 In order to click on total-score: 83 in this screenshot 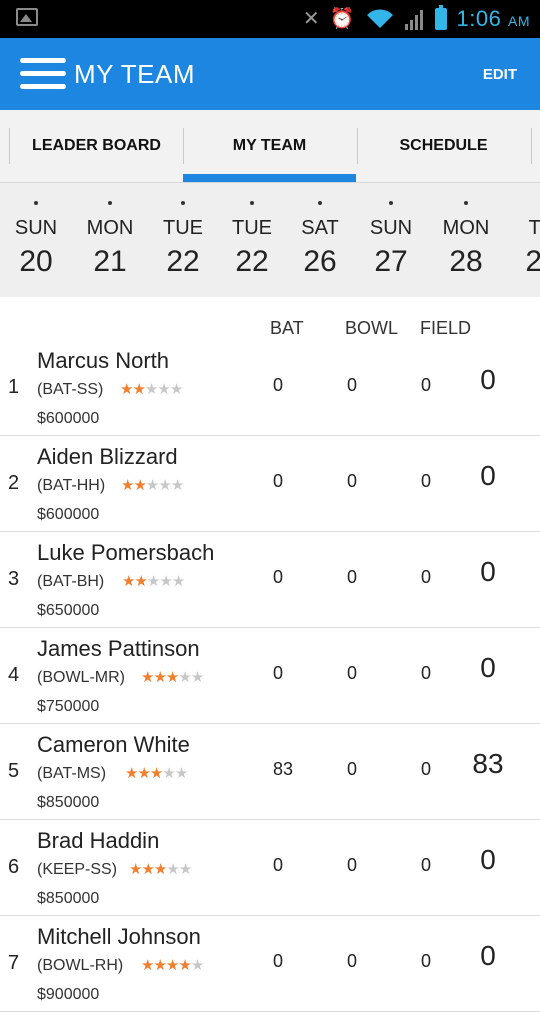, I will do `click(488, 763)`.